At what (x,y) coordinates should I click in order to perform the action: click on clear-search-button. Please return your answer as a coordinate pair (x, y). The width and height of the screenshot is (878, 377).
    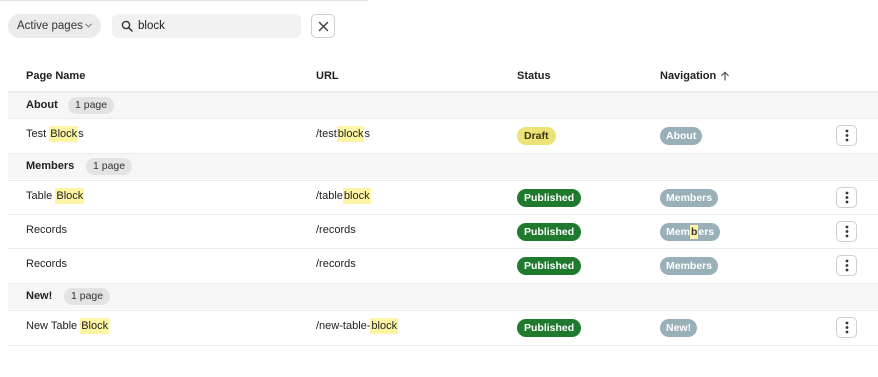
    Looking at the image, I should click on (323, 26).